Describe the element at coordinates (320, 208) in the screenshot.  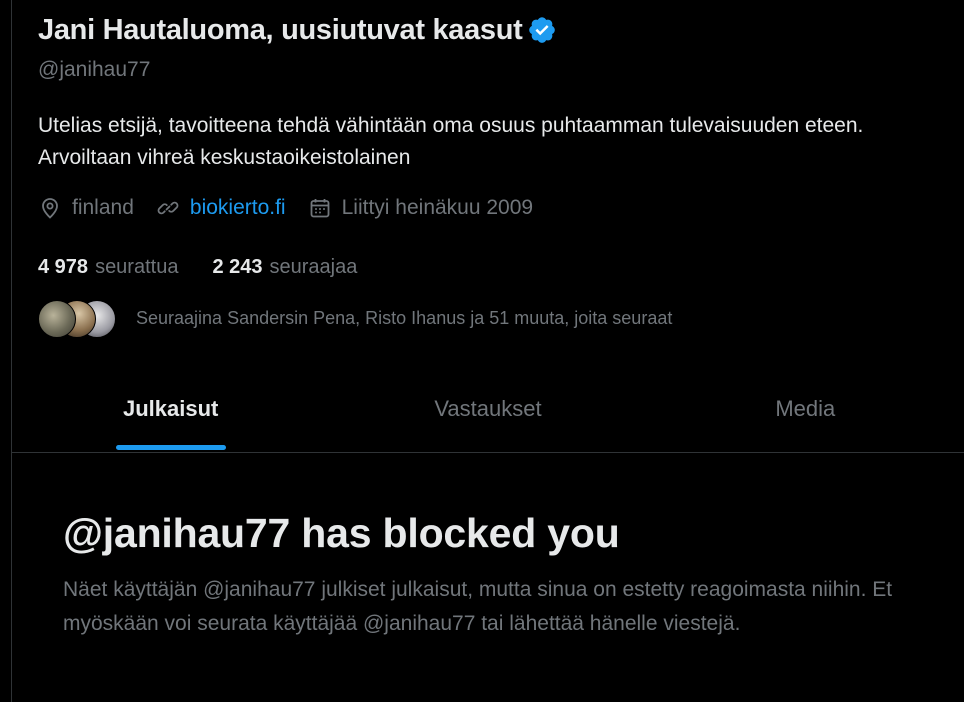
I see `calendar-icon` at that location.